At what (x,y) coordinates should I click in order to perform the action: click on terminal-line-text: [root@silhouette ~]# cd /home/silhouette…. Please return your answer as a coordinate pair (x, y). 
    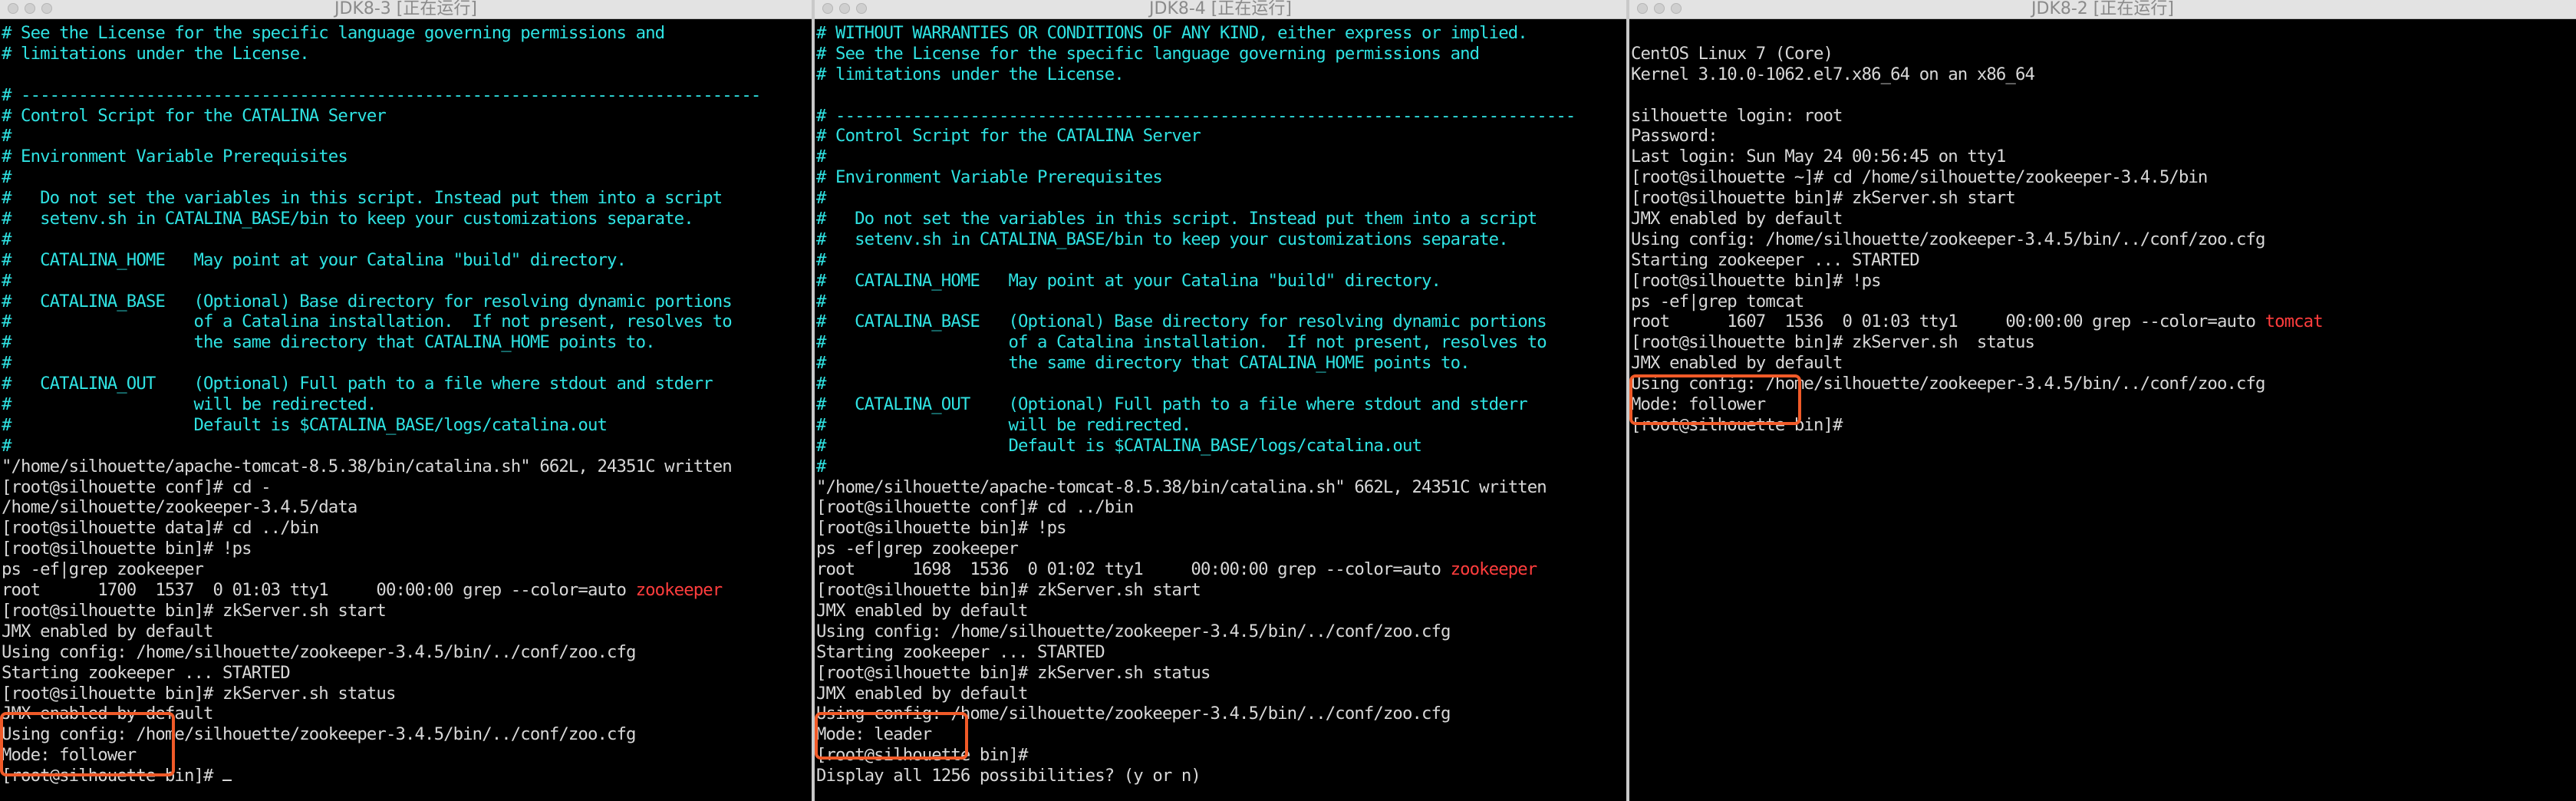
    Looking at the image, I should click on (1919, 178).